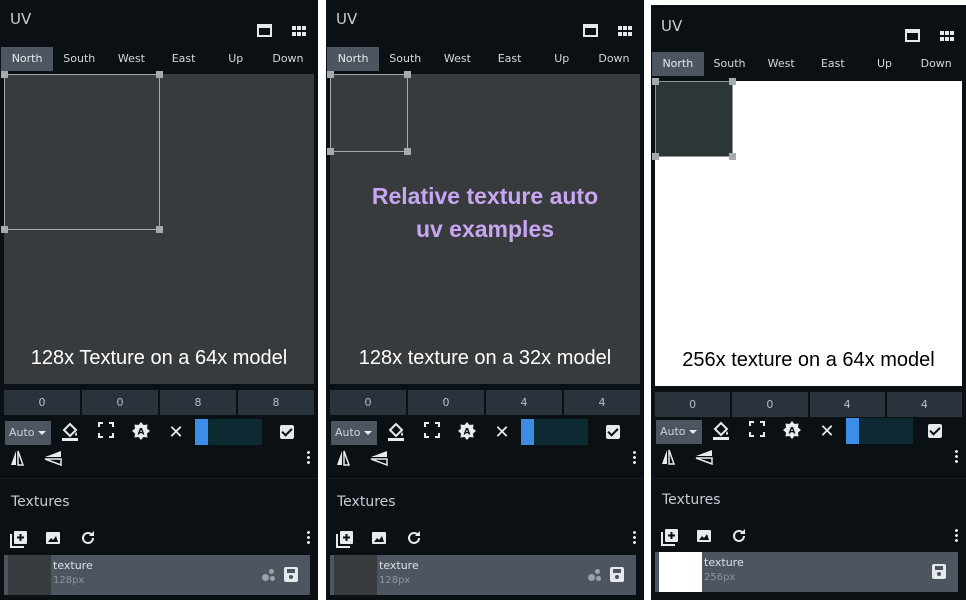 Image resolution: width=966 pixels, height=600 pixels. I want to click on uv-height-field: 8, so click(276, 402).